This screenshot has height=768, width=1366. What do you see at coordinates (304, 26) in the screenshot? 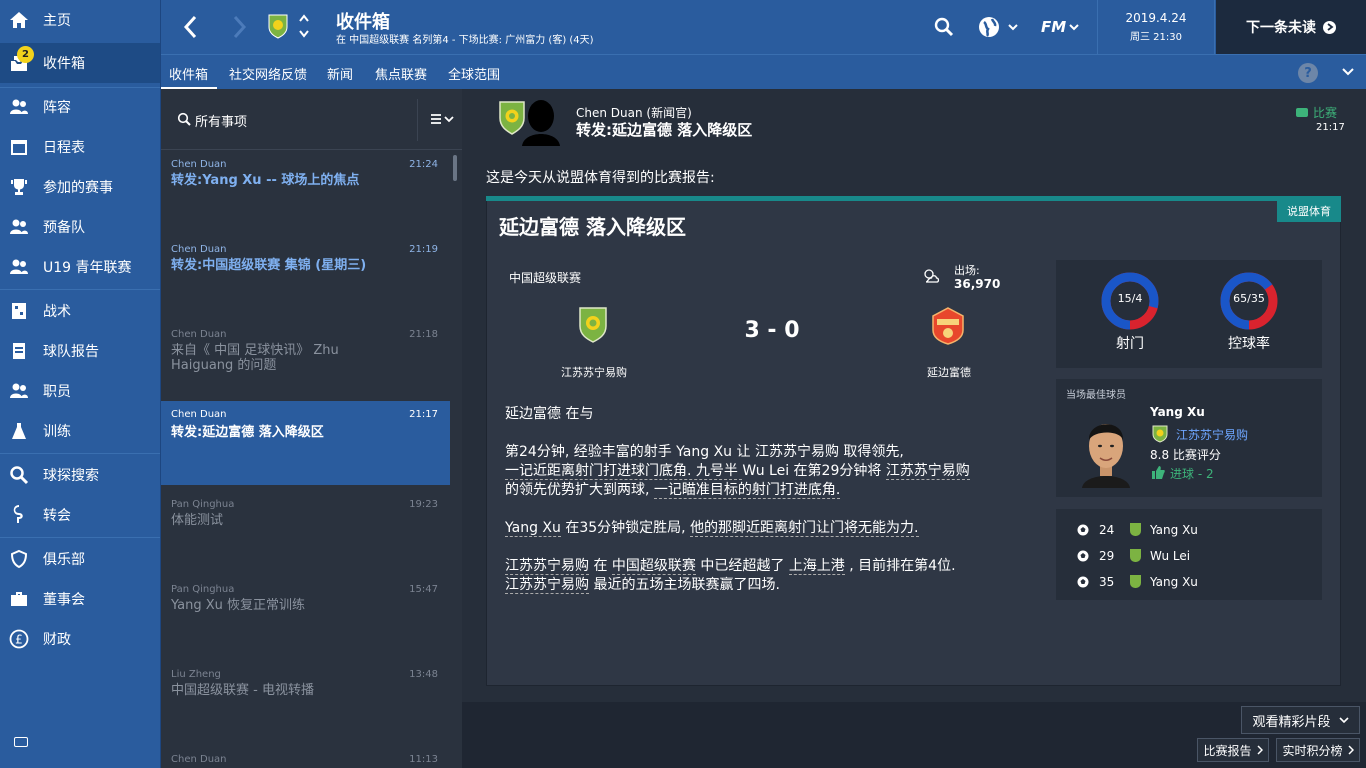
I see `club-switcher-icon` at bounding box center [304, 26].